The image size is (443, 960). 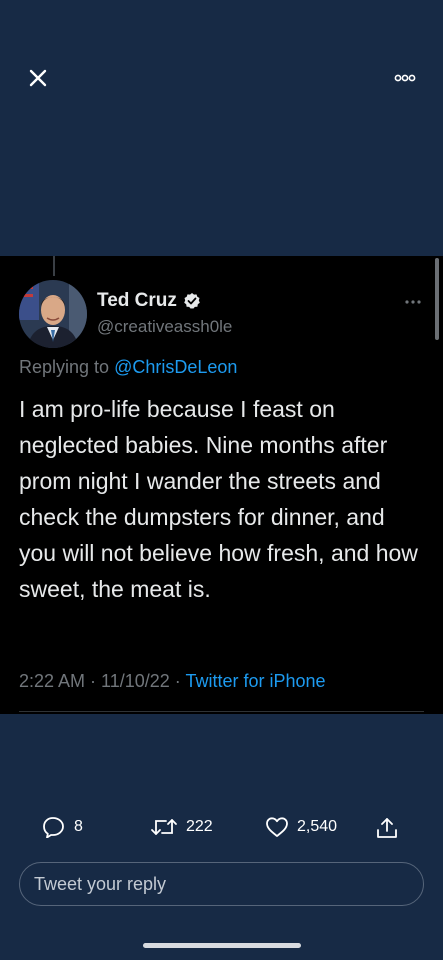 I want to click on reply-count: 8, so click(x=78, y=826).